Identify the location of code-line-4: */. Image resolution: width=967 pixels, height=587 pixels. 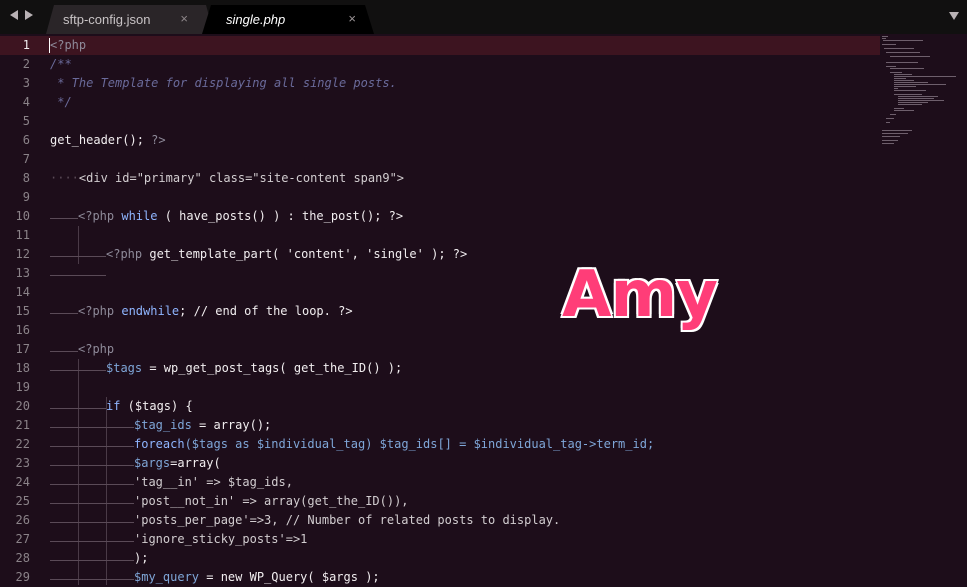
(61, 102).